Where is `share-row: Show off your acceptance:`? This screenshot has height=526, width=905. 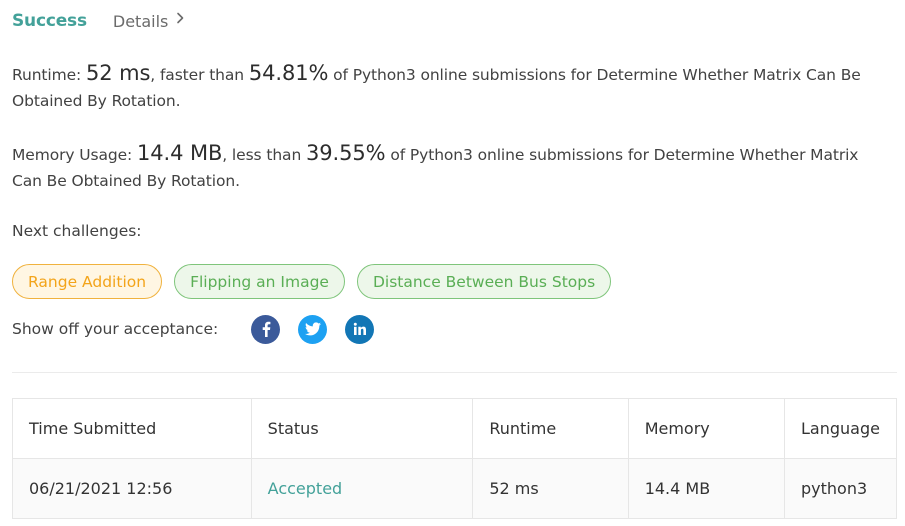
share-row: Show off your acceptance: is located at coordinates (193, 329).